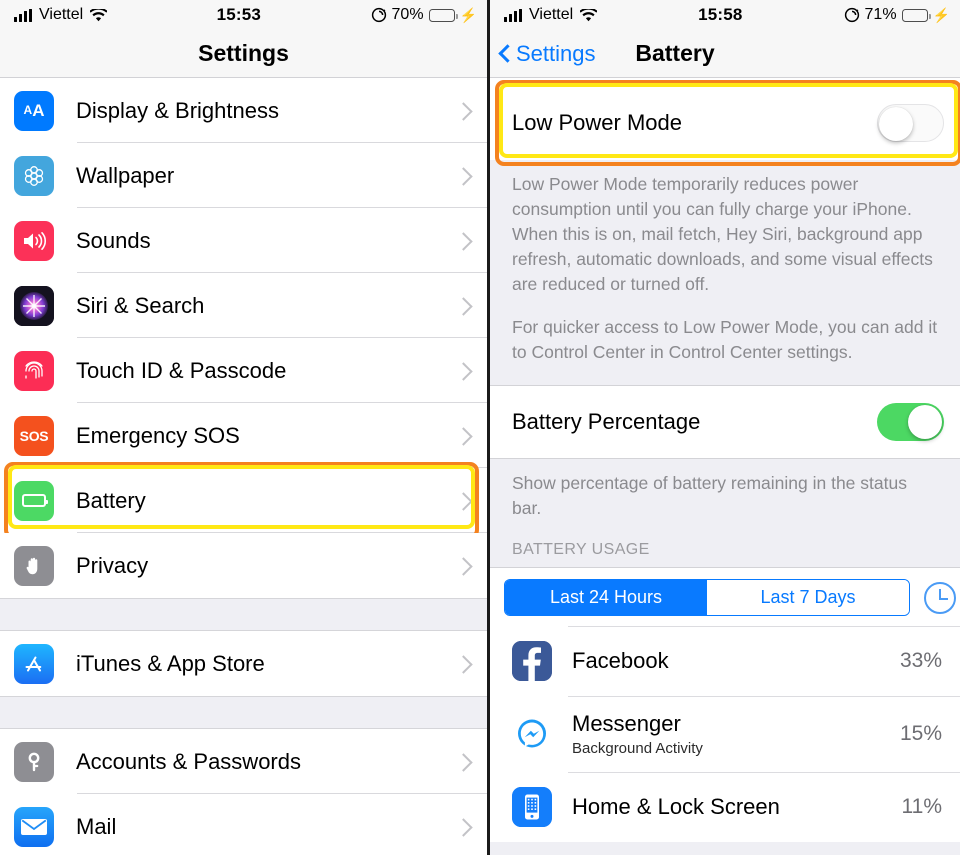  I want to click on sidebar-item-wallpaper: Wallpaper, so click(243, 175).